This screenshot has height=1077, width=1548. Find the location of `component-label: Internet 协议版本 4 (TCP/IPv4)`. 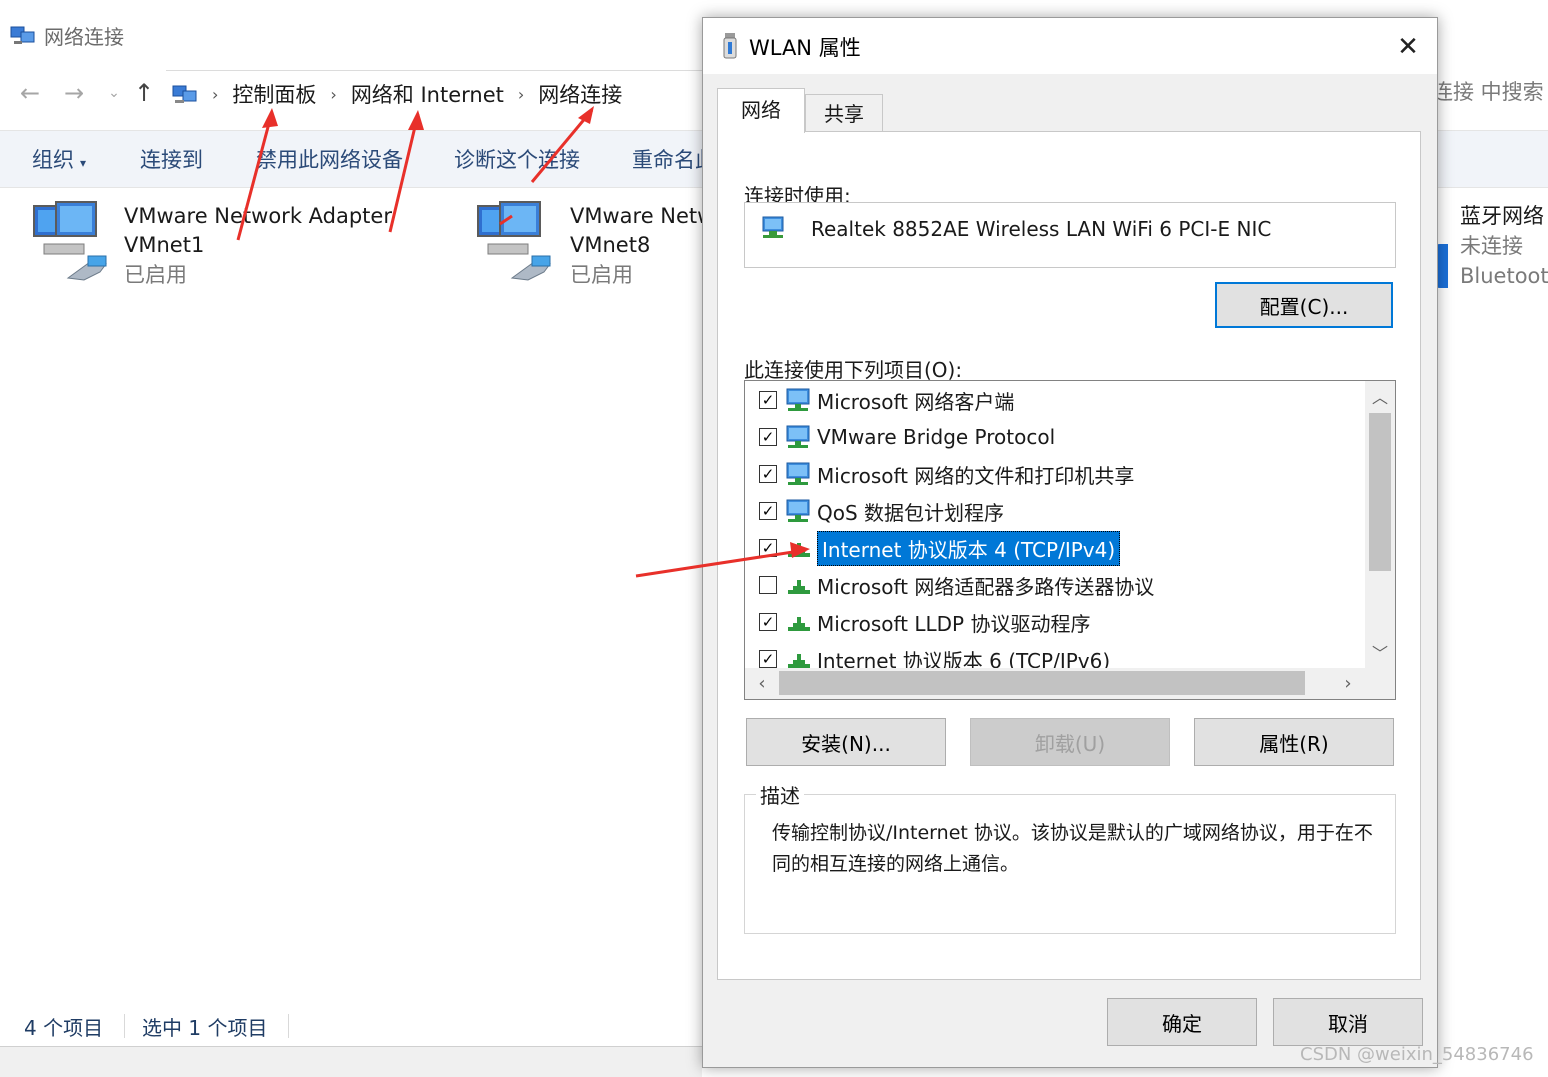

component-label: Internet 协议版本 4 (TCP/IPv4) is located at coordinates (969, 548).